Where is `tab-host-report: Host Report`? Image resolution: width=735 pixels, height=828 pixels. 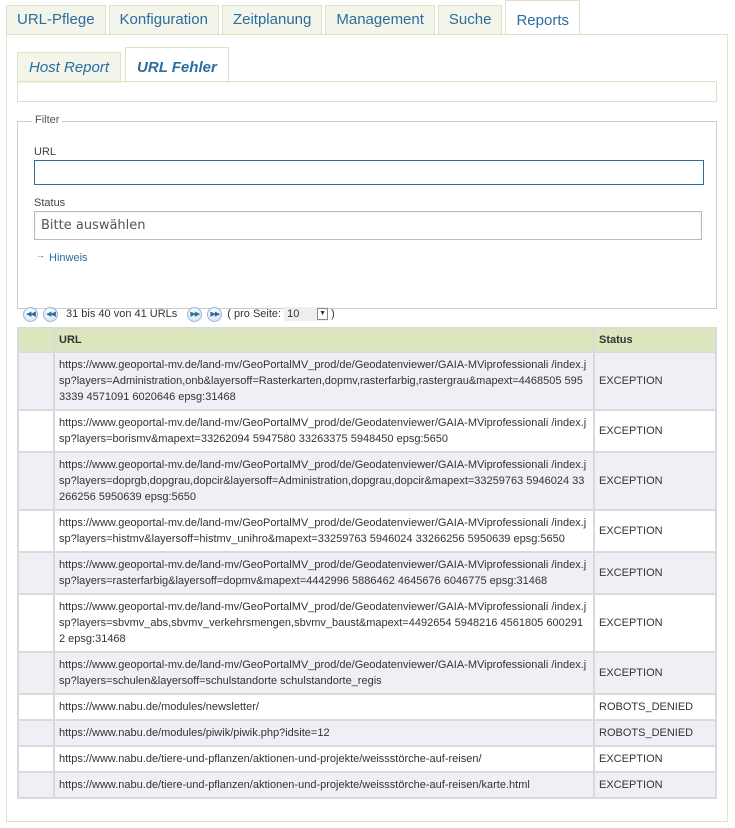 tab-host-report: Host Report is located at coordinates (69, 67).